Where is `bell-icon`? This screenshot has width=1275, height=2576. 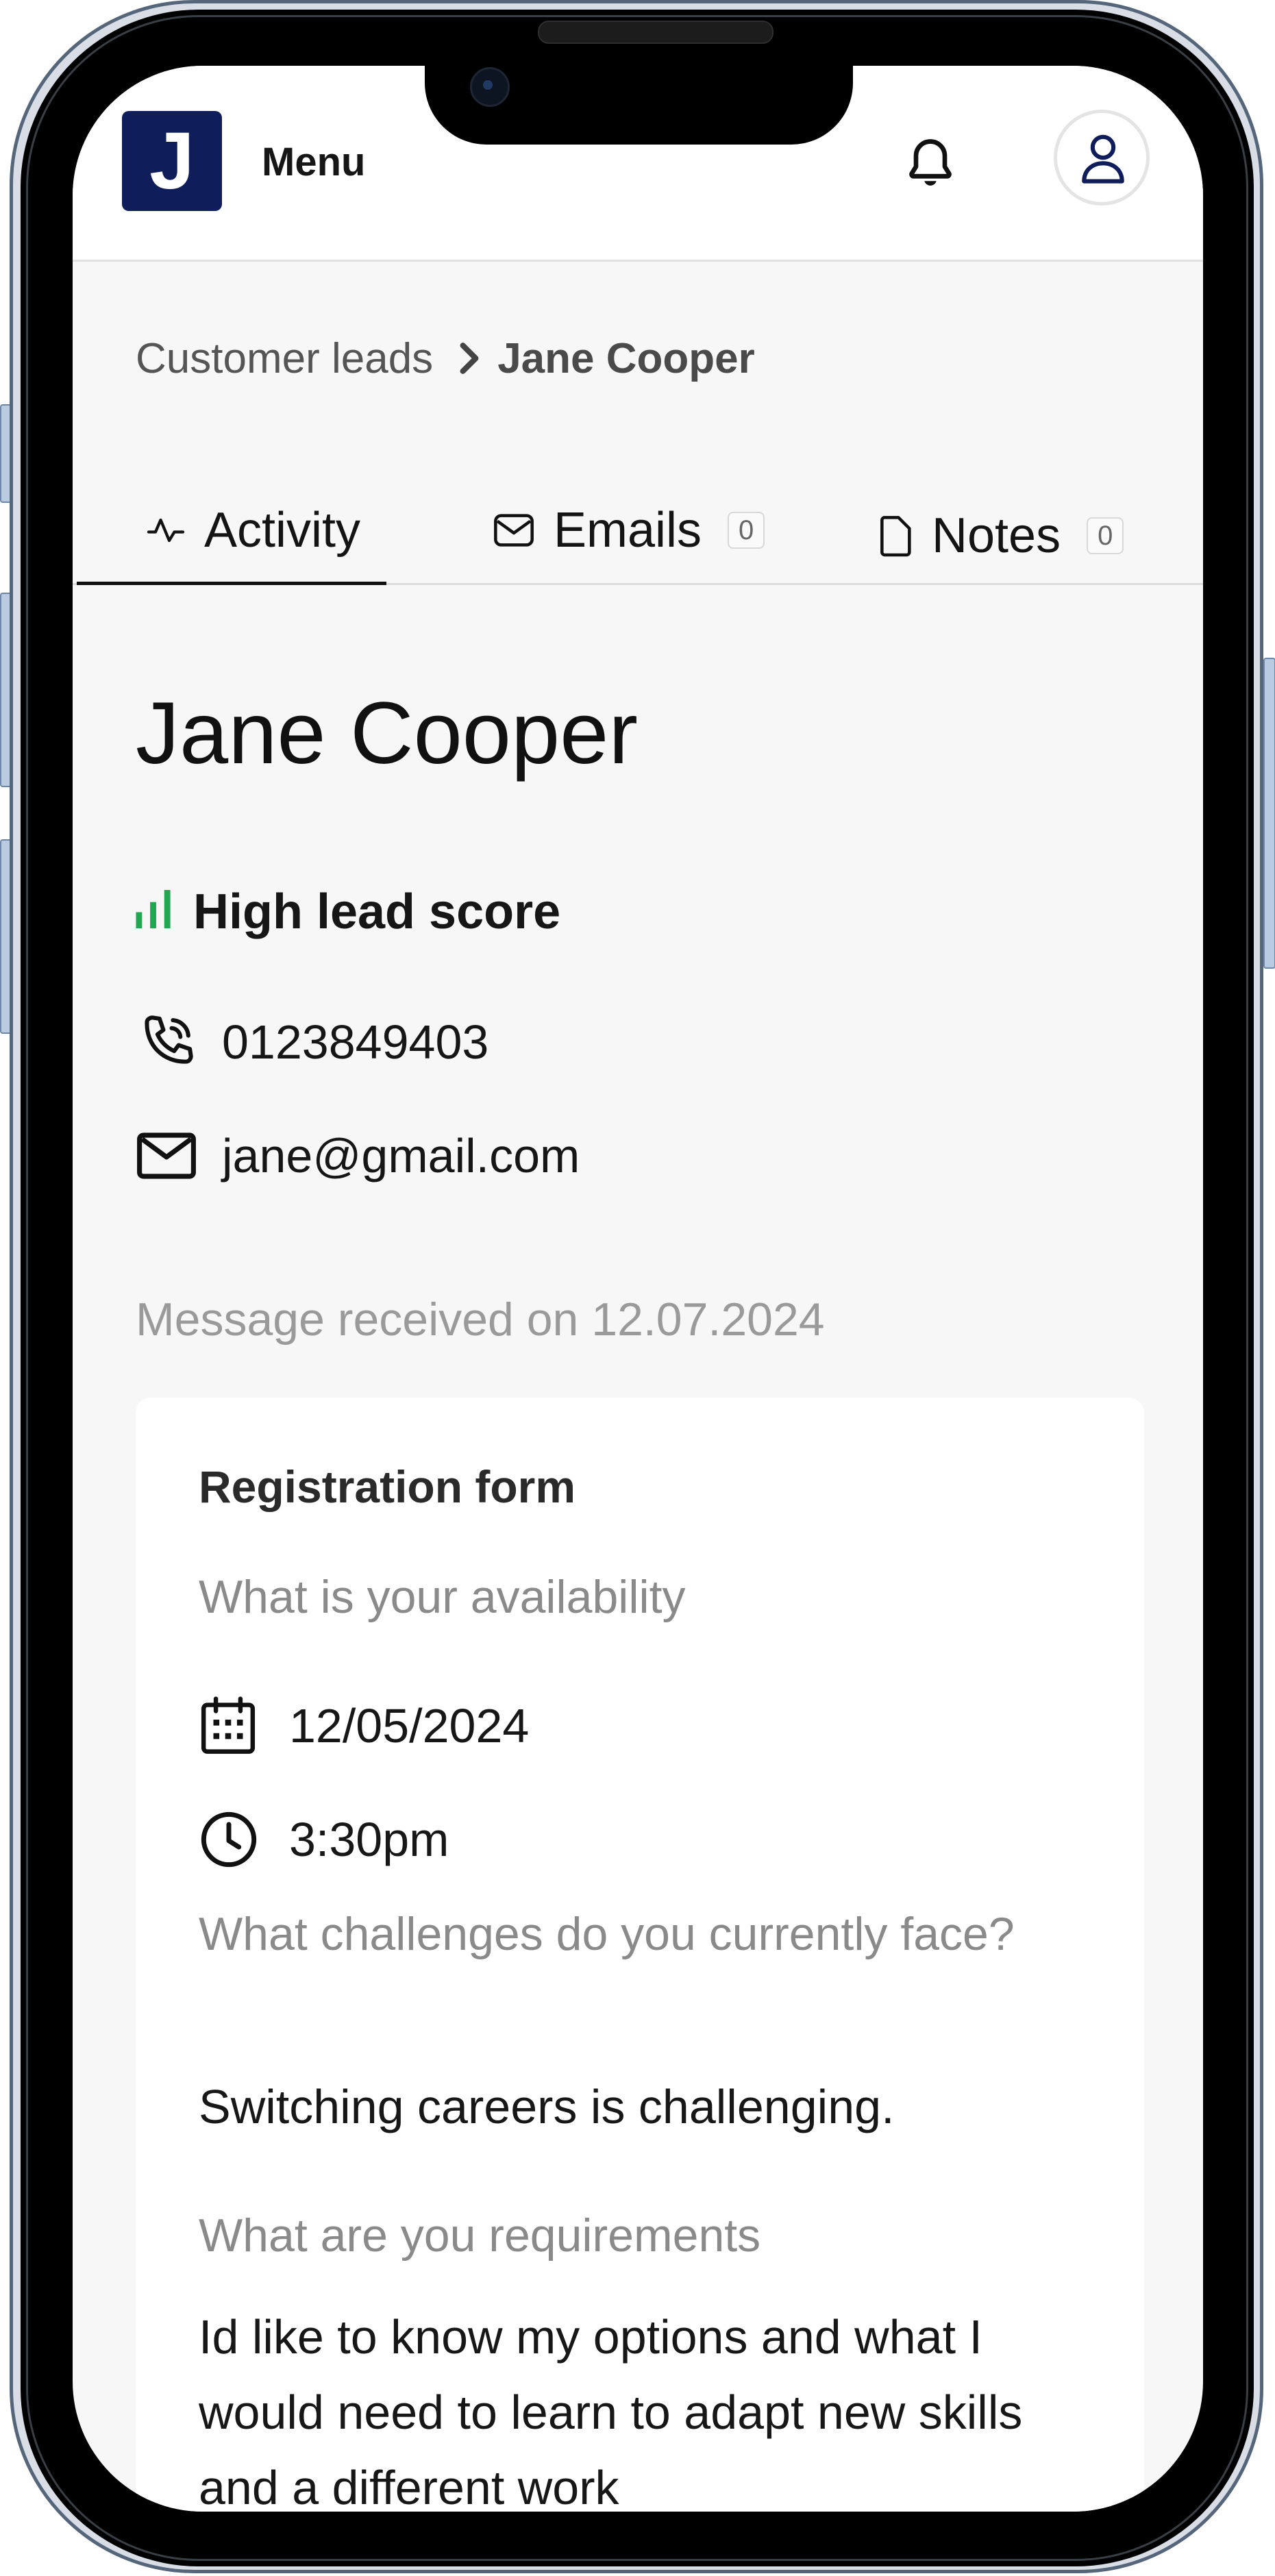
bell-icon is located at coordinates (931, 163).